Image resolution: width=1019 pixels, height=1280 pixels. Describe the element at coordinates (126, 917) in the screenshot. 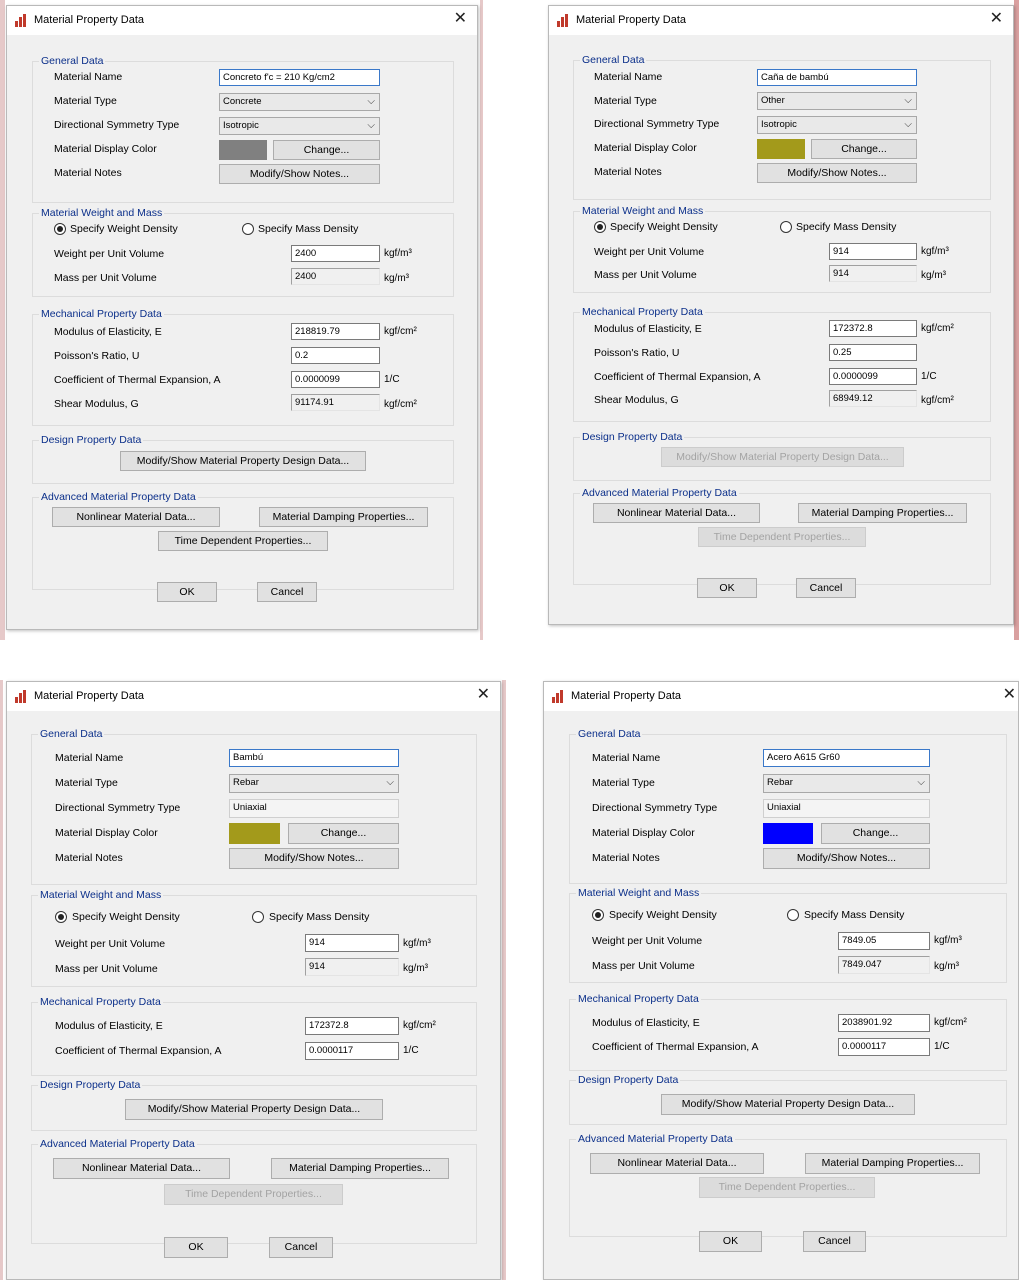

I see `specify-weight-label: Specify Weight Density` at that location.